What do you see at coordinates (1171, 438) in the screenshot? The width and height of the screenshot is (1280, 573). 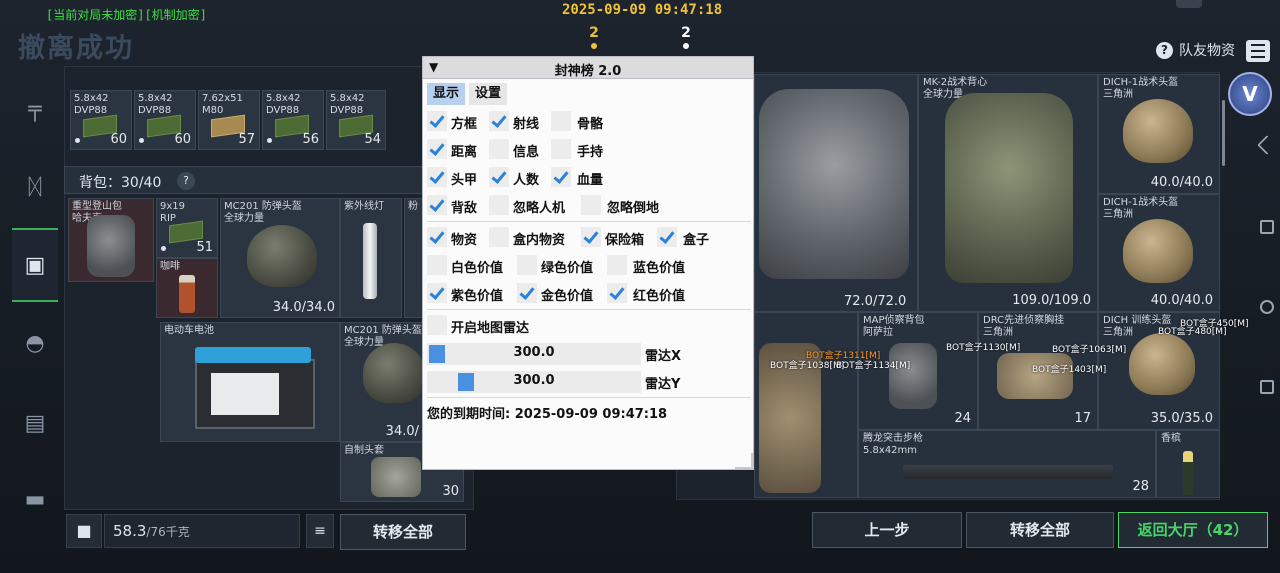 I see `item-name: 香槟` at bounding box center [1171, 438].